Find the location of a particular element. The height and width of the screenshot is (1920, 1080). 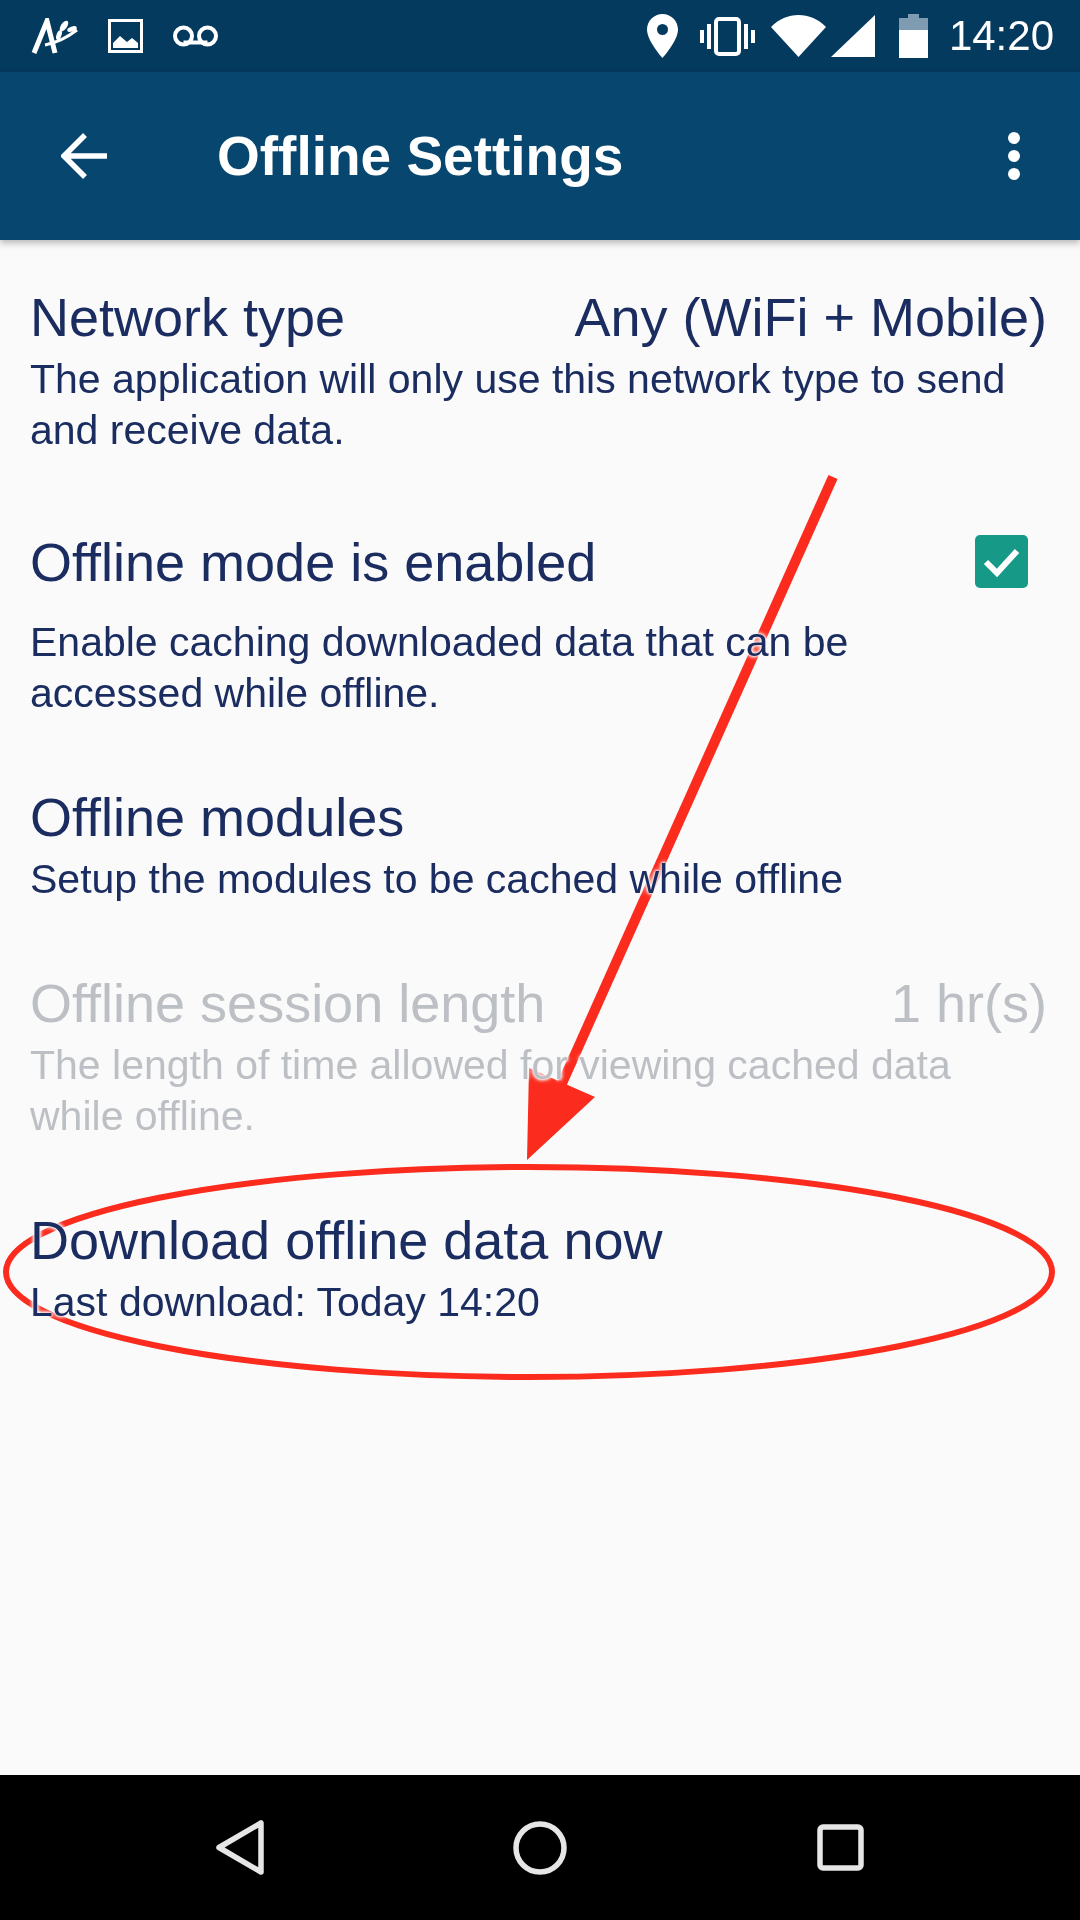

status-time: 14:20 is located at coordinates (1001, 36).